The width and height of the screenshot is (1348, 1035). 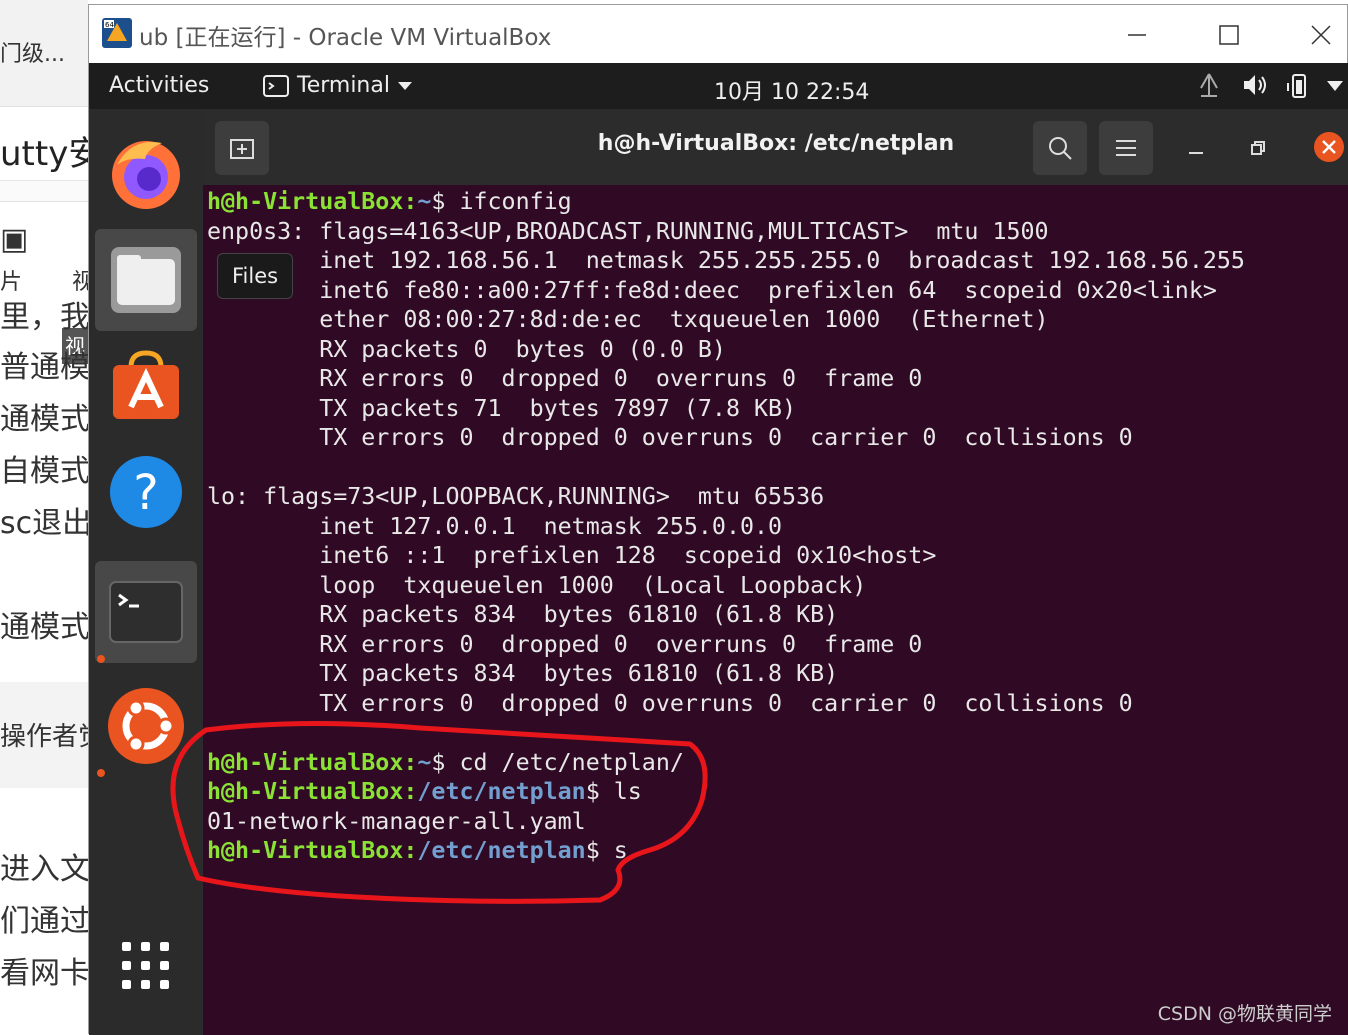 I want to click on terminal-prompt-line: h@h-VirtualBox:/etc/netplan$ ls, so click(x=726, y=792).